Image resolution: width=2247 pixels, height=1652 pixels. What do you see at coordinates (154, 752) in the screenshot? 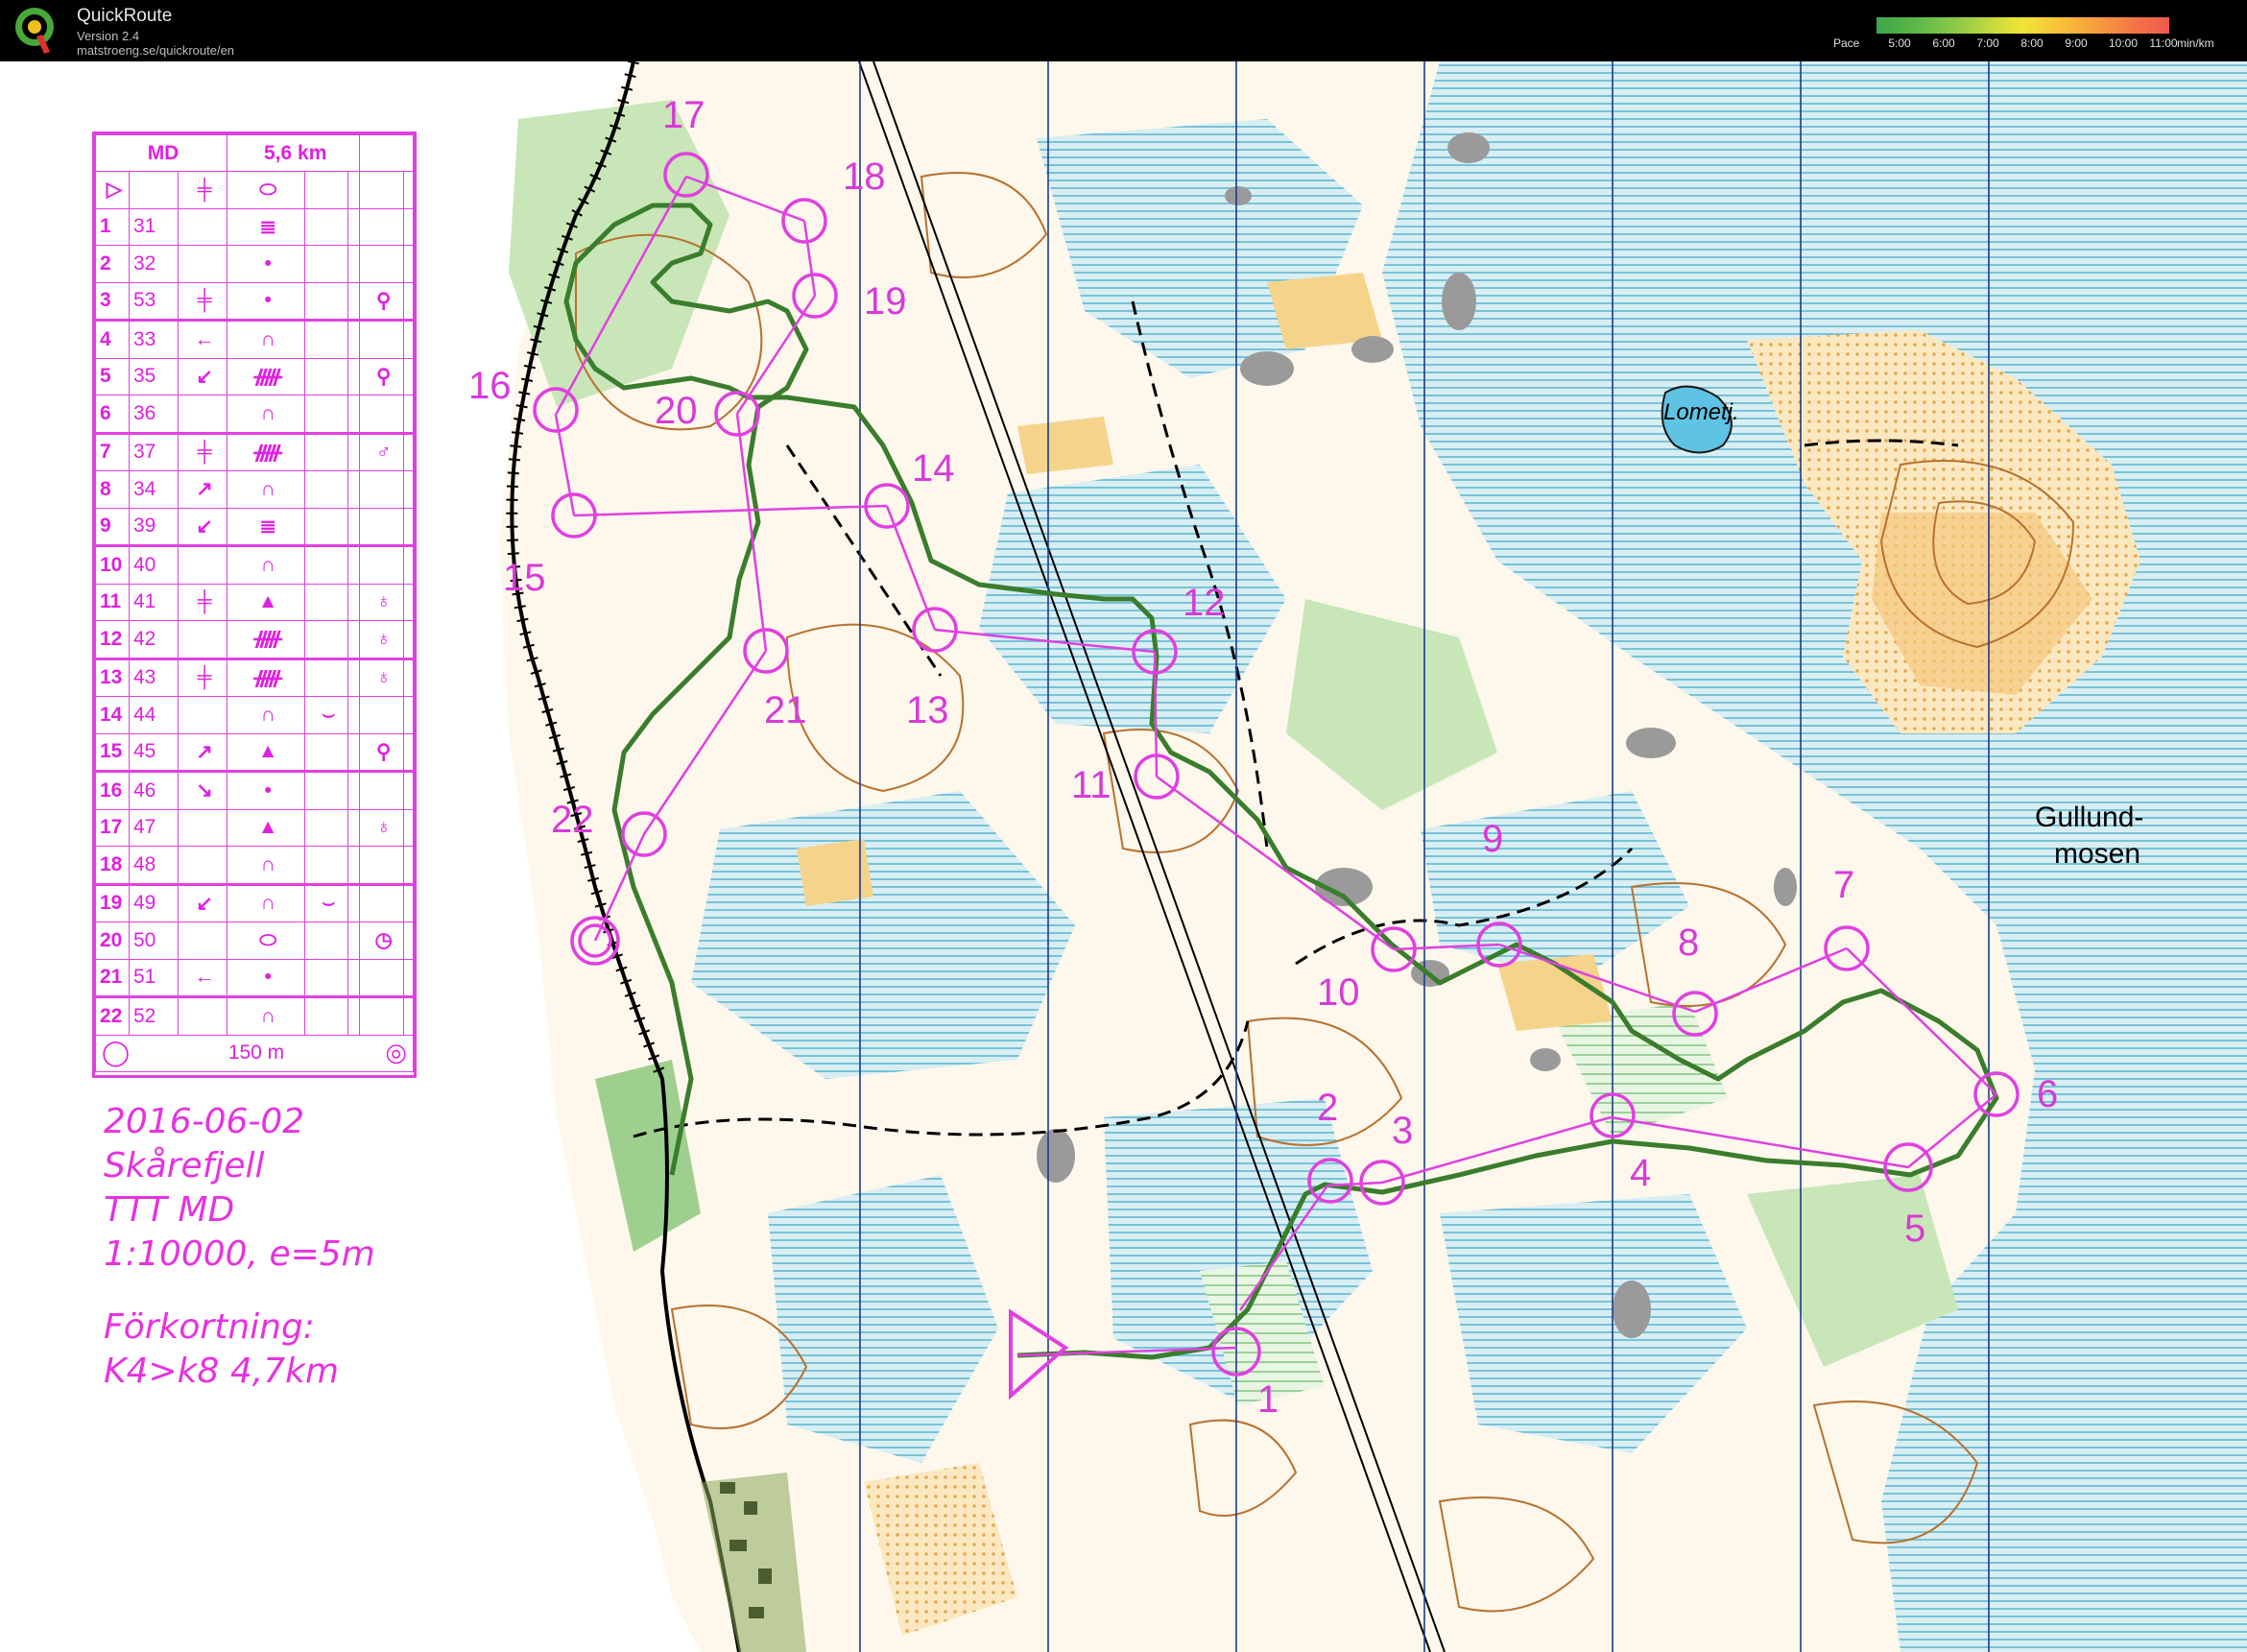
I see `control-code: 45` at bounding box center [154, 752].